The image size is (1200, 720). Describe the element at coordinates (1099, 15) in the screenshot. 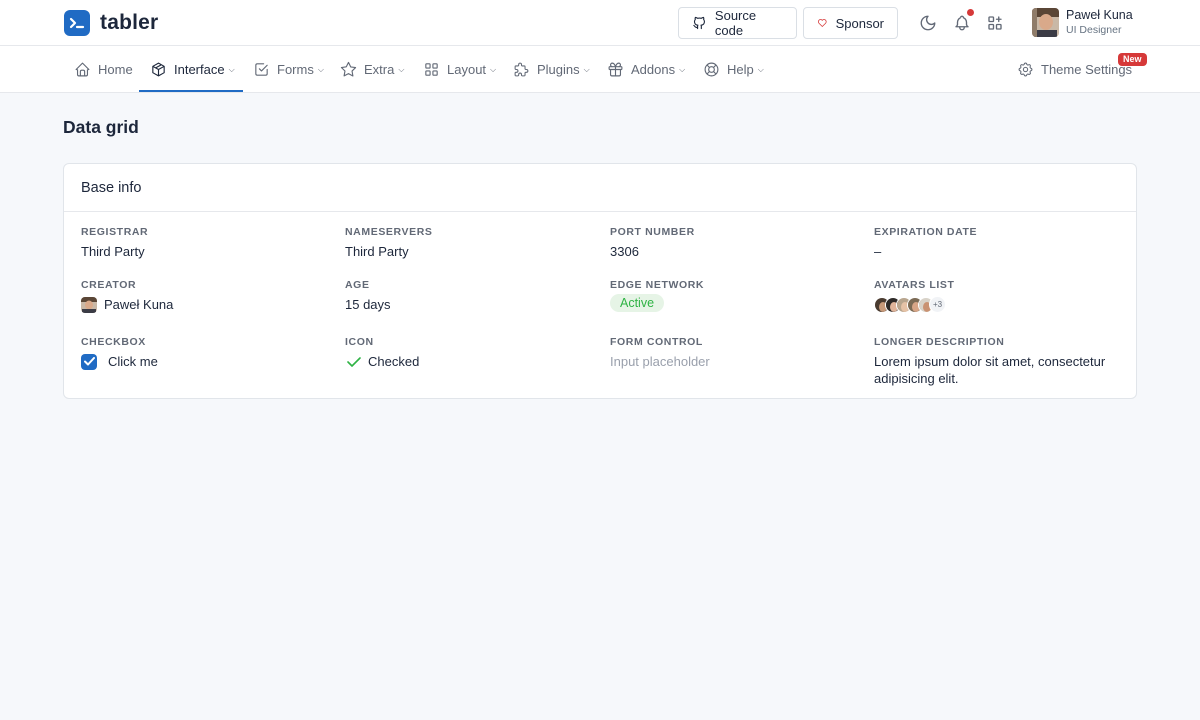

I see `user-name: Paweł Kuna` at that location.